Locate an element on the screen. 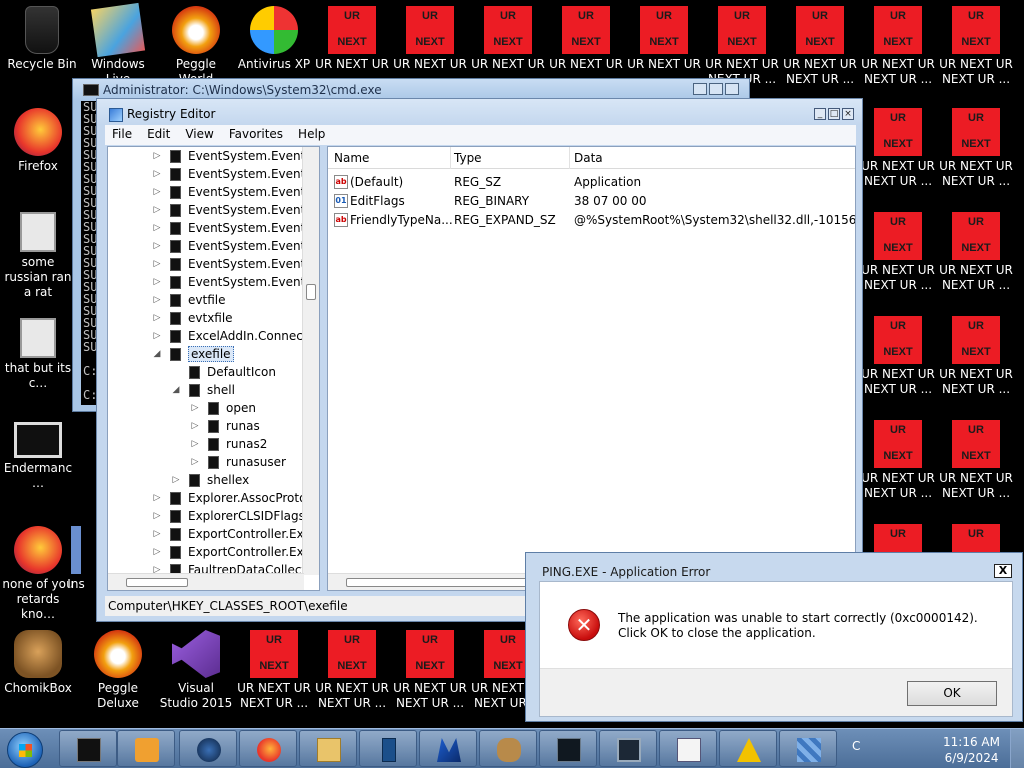 The width and height of the screenshot is (1024, 768). dialog-close-button: X is located at coordinates (1003, 571).